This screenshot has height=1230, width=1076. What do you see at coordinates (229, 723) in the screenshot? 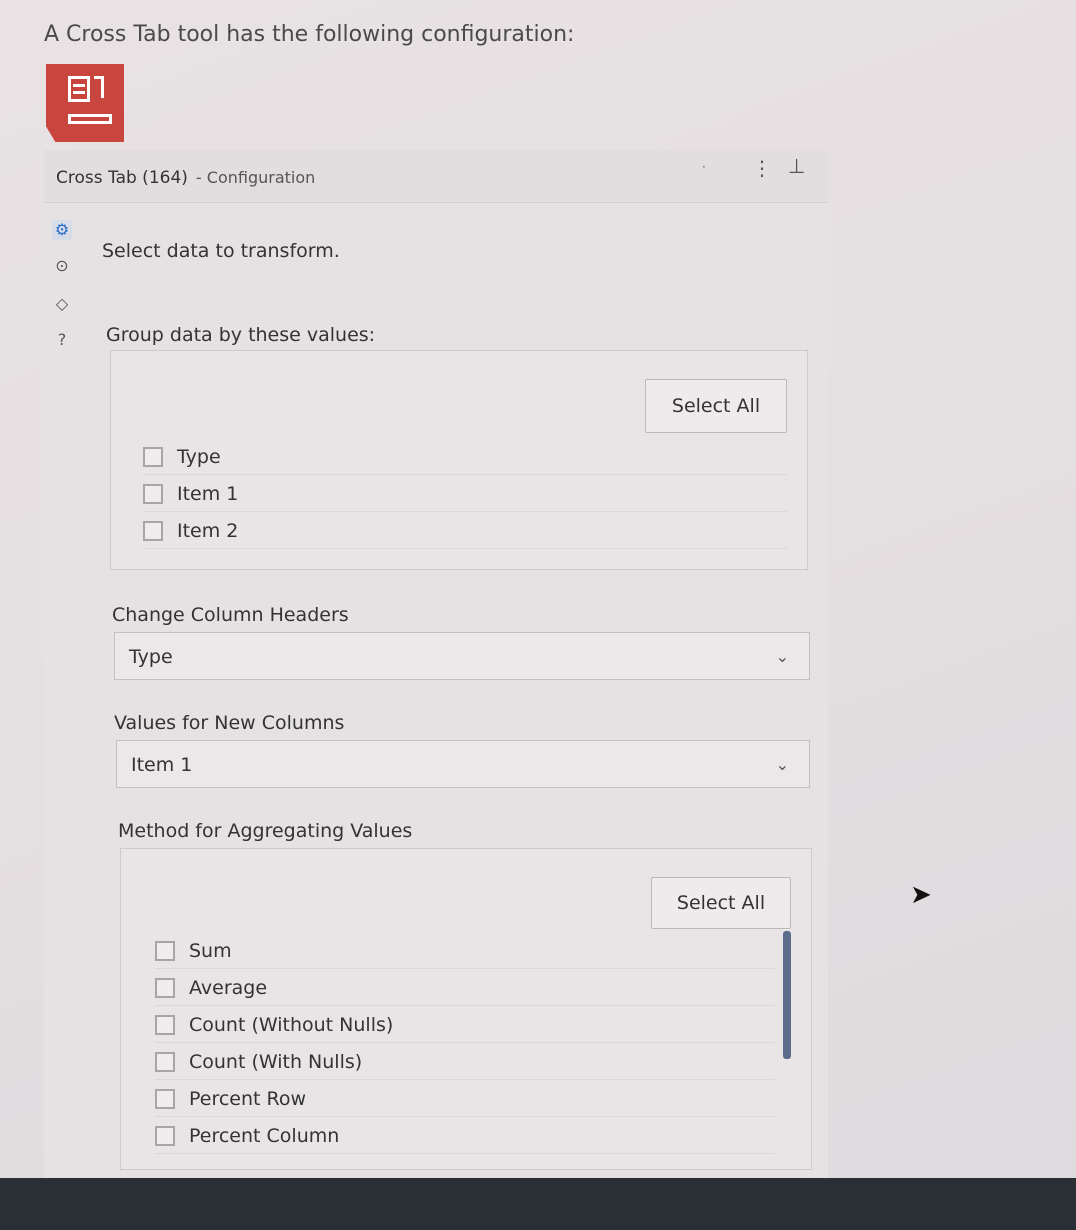
I see `new-columns-label: Values for New Columns` at bounding box center [229, 723].